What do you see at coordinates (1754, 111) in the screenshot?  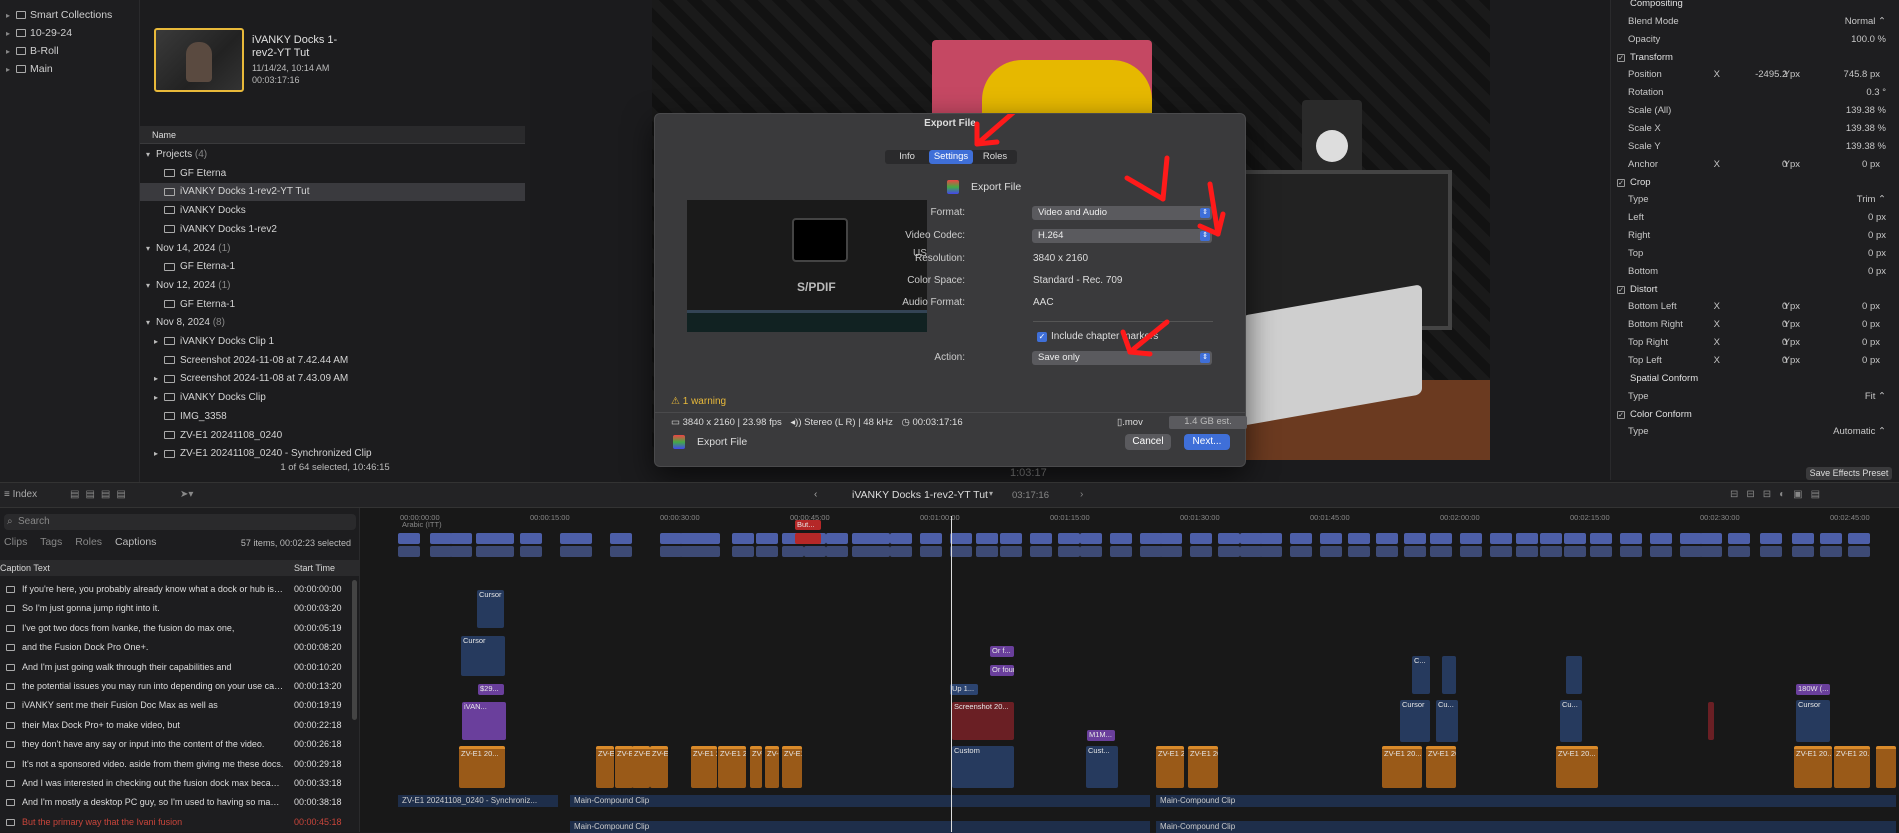 I see `inspector-param: Scale (All) 139.38 %` at bounding box center [1754, 111].